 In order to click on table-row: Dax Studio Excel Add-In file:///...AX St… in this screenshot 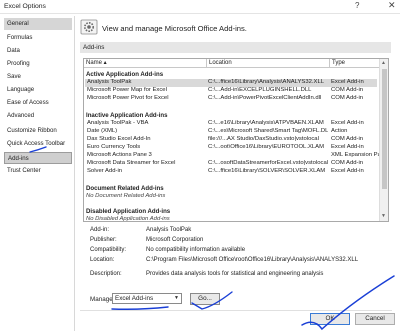, I will do `click(231, 140)`.